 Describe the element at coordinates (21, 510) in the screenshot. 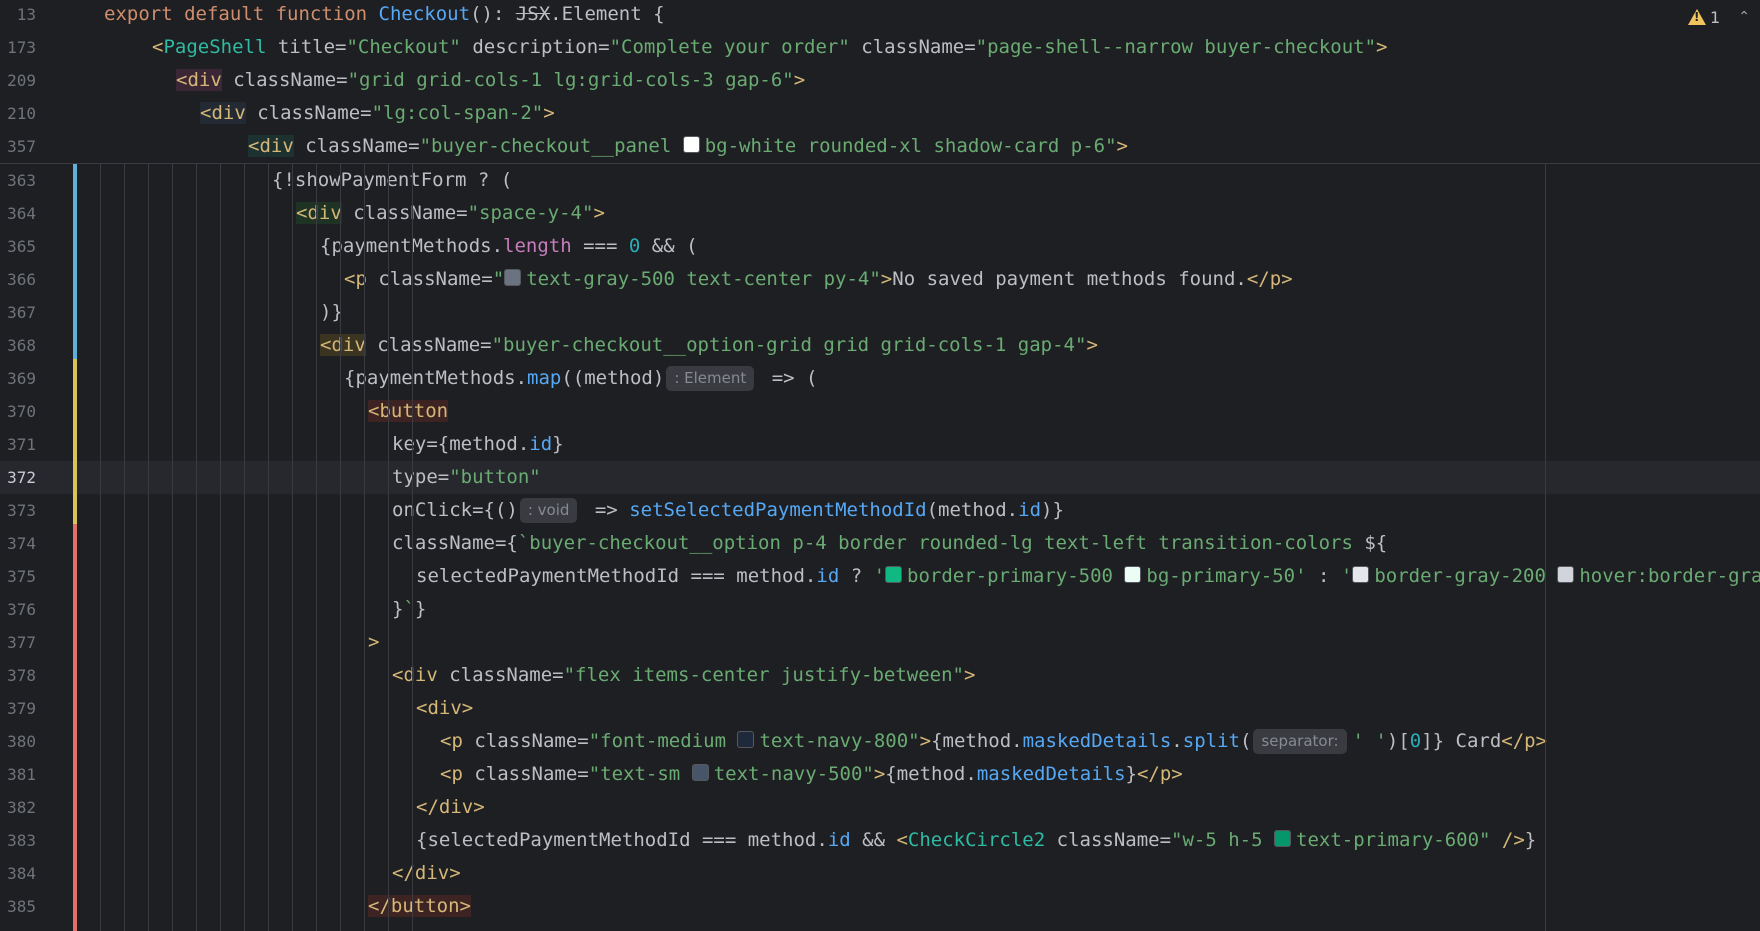

I see `line-number: 373` at that location.